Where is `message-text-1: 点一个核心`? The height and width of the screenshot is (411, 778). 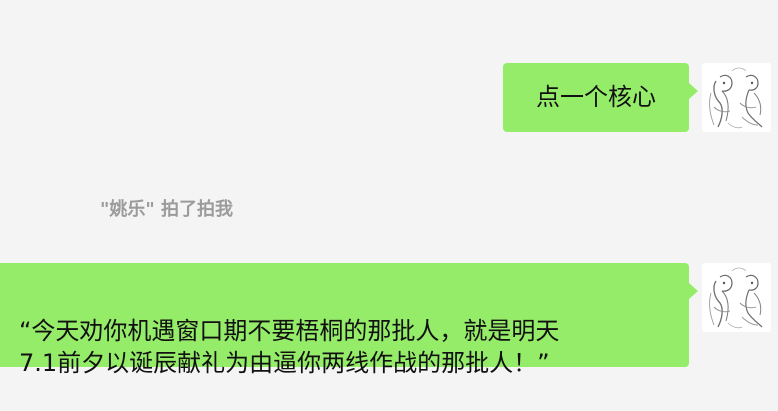
message-text-1: 点一个核心 is located at coordinates (596, 97).